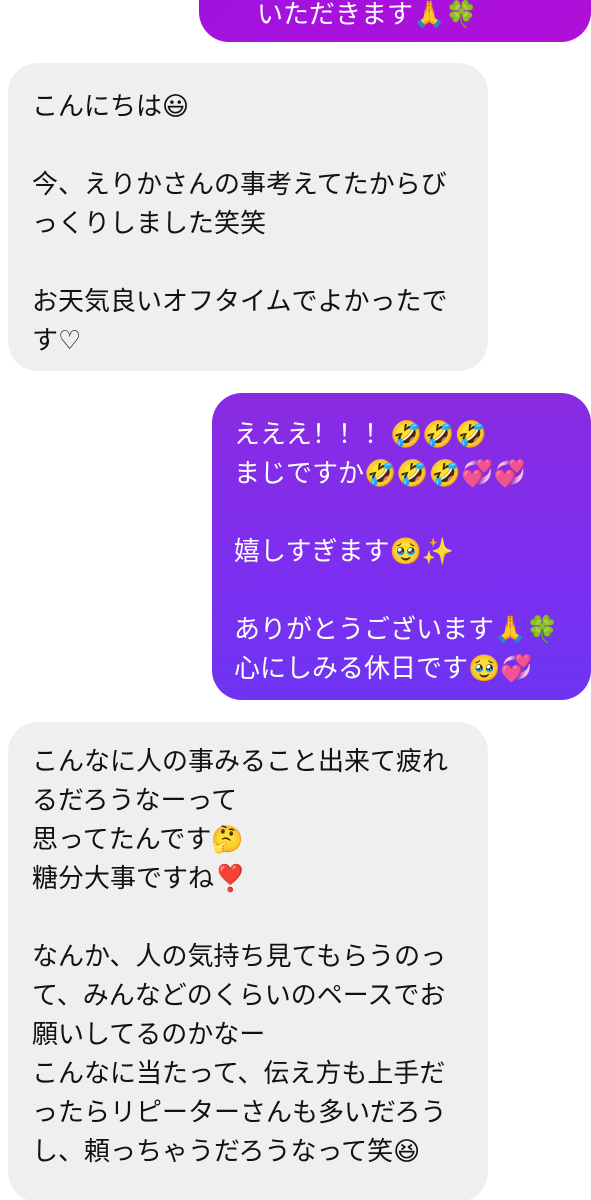 This screenshot has height=1200, width=591. I want to click on message-line: まじですか🤣🤣🤣💞💞, so click(380, 474).